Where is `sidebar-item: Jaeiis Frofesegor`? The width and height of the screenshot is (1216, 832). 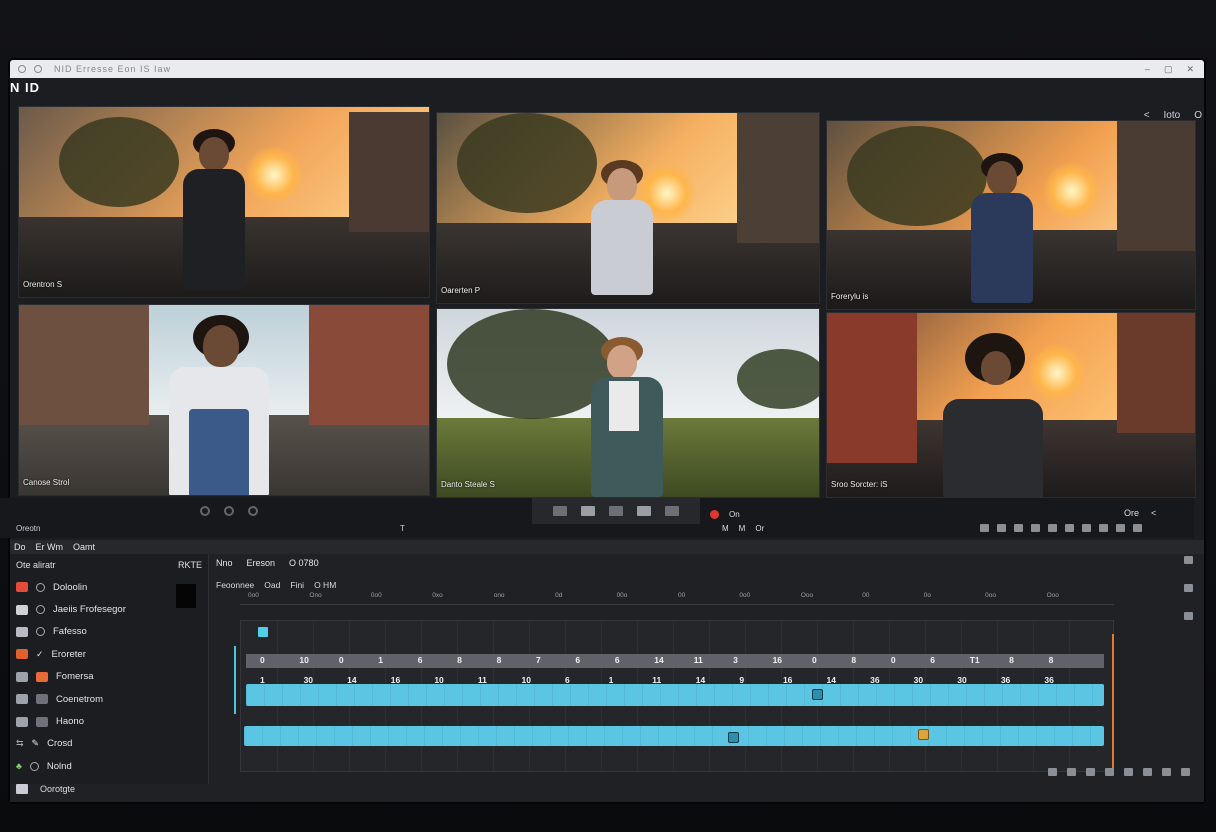 sidebar-item: Jaeiis Frofesegor is located at coordinates (71, 609).